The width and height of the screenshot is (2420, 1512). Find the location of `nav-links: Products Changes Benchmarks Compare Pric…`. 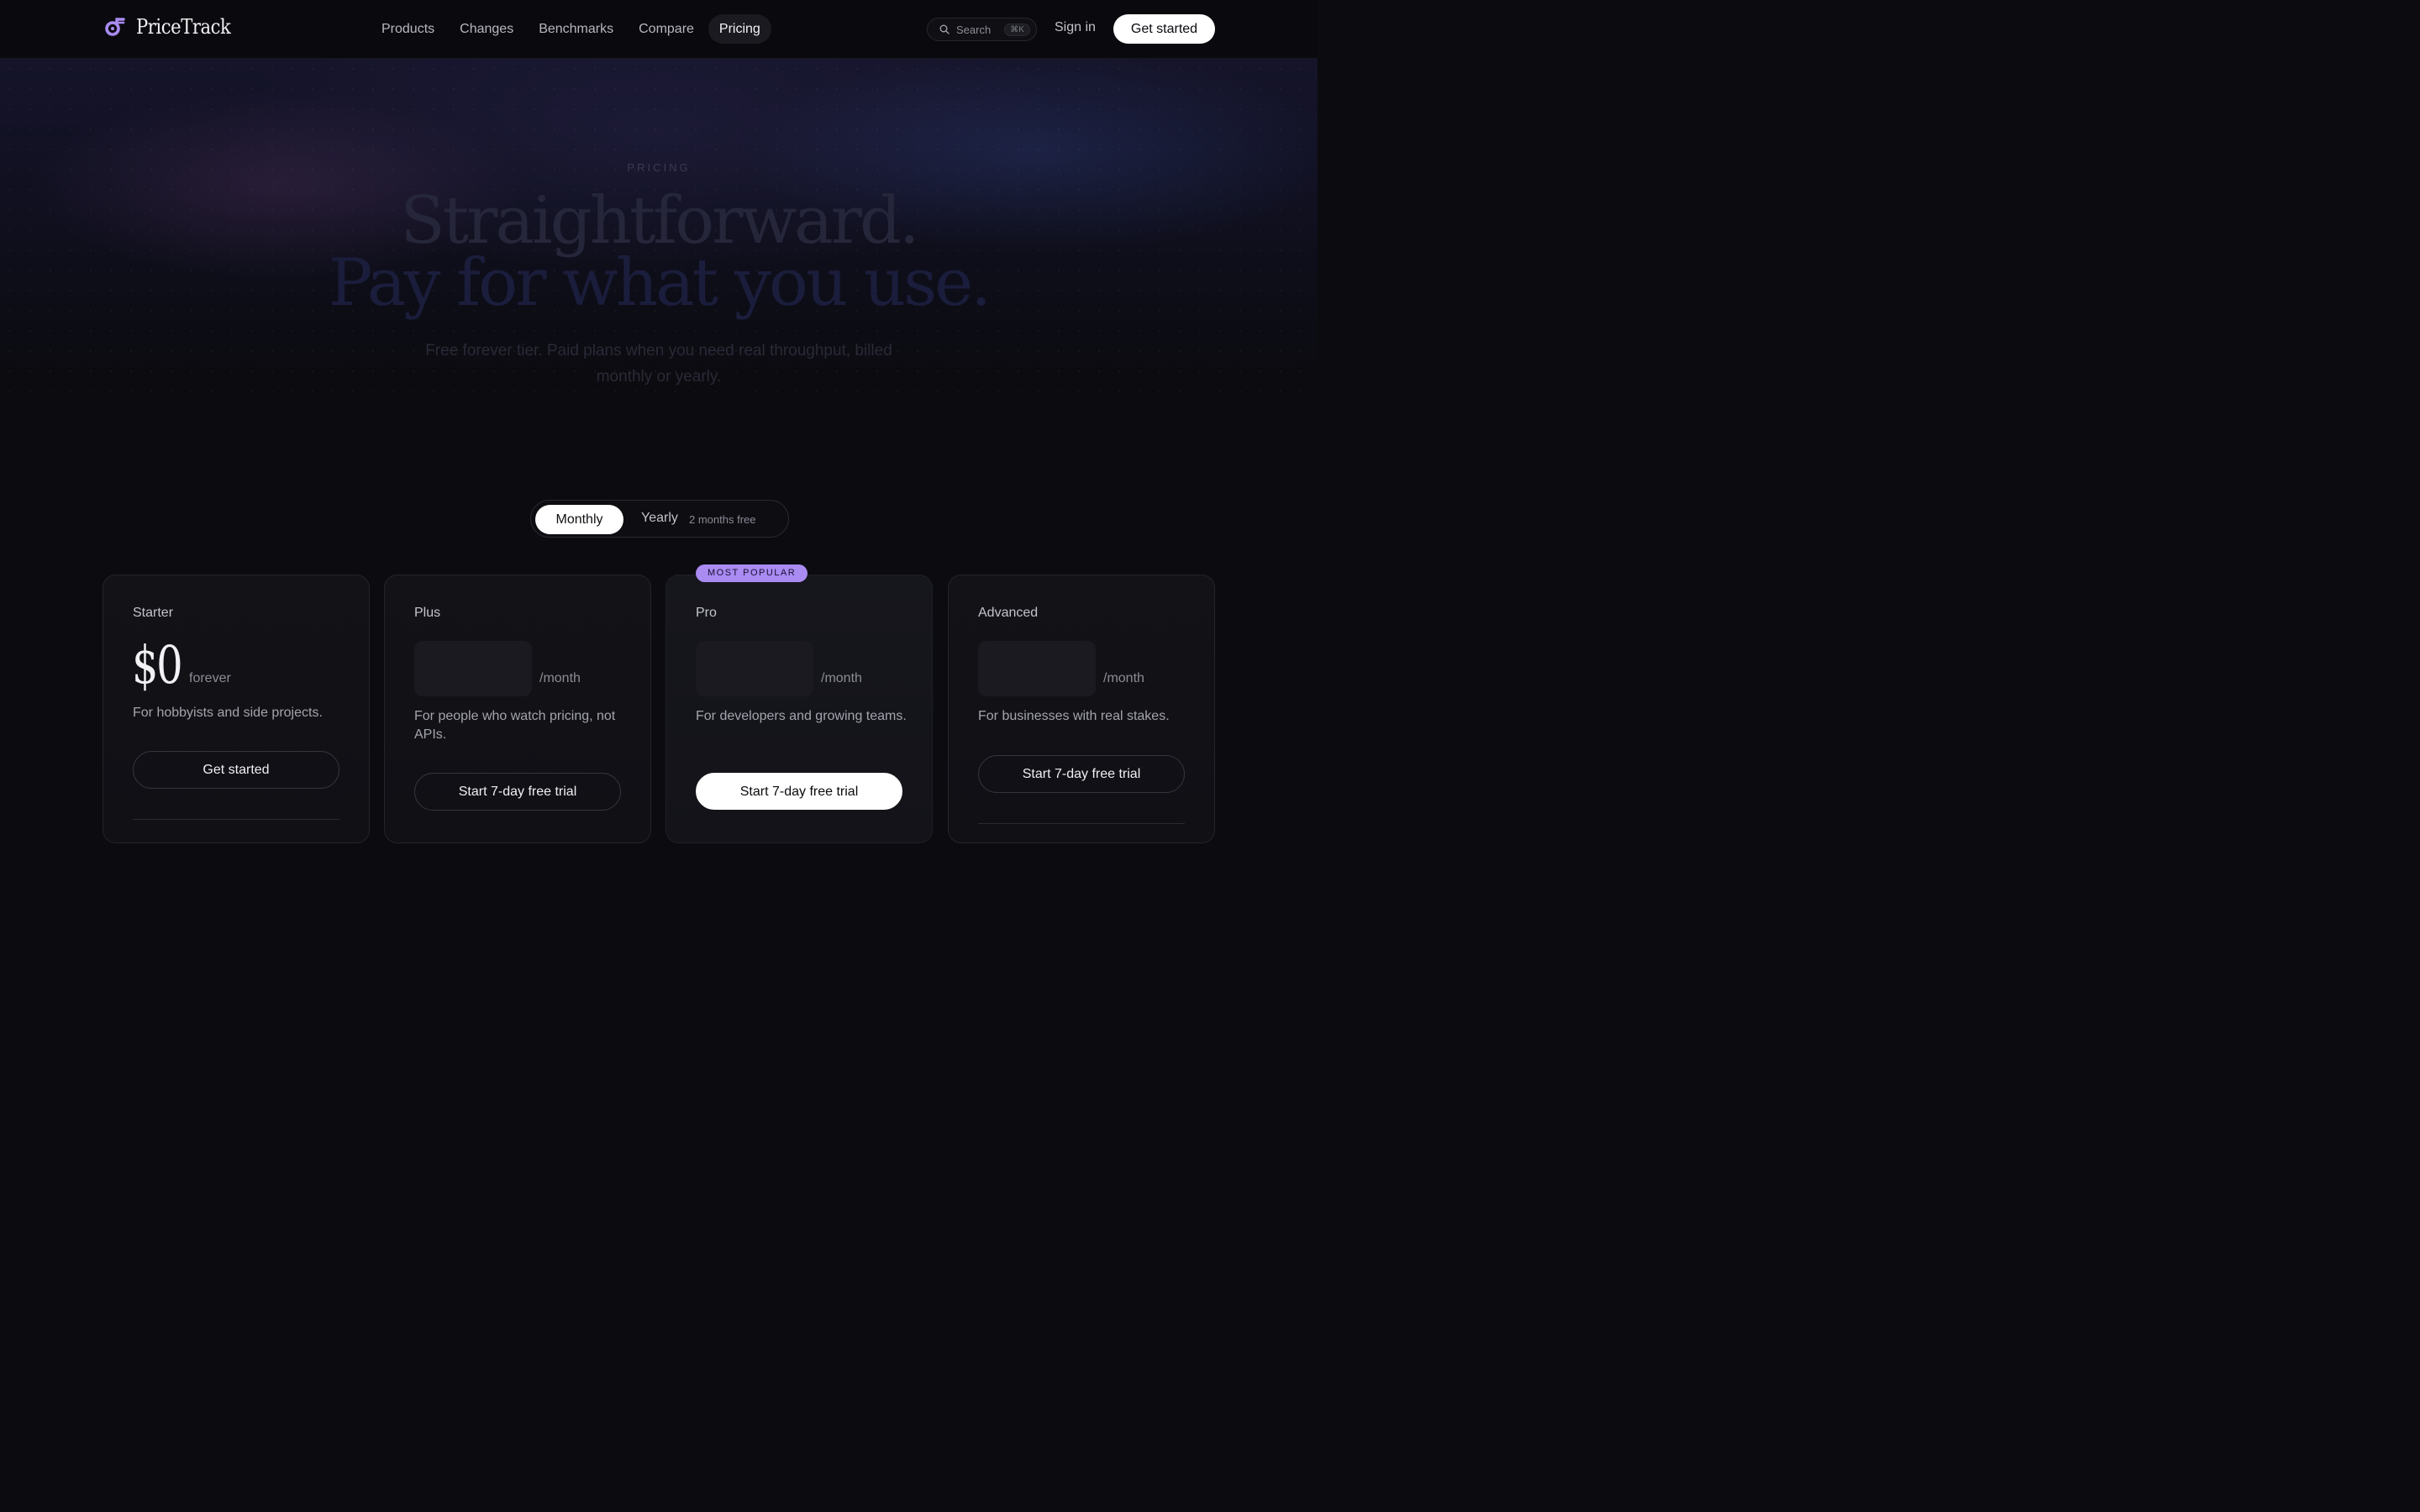

nav-links: Products Changes Benchmarks Compare Pric… is located at coordinates (573, 29).